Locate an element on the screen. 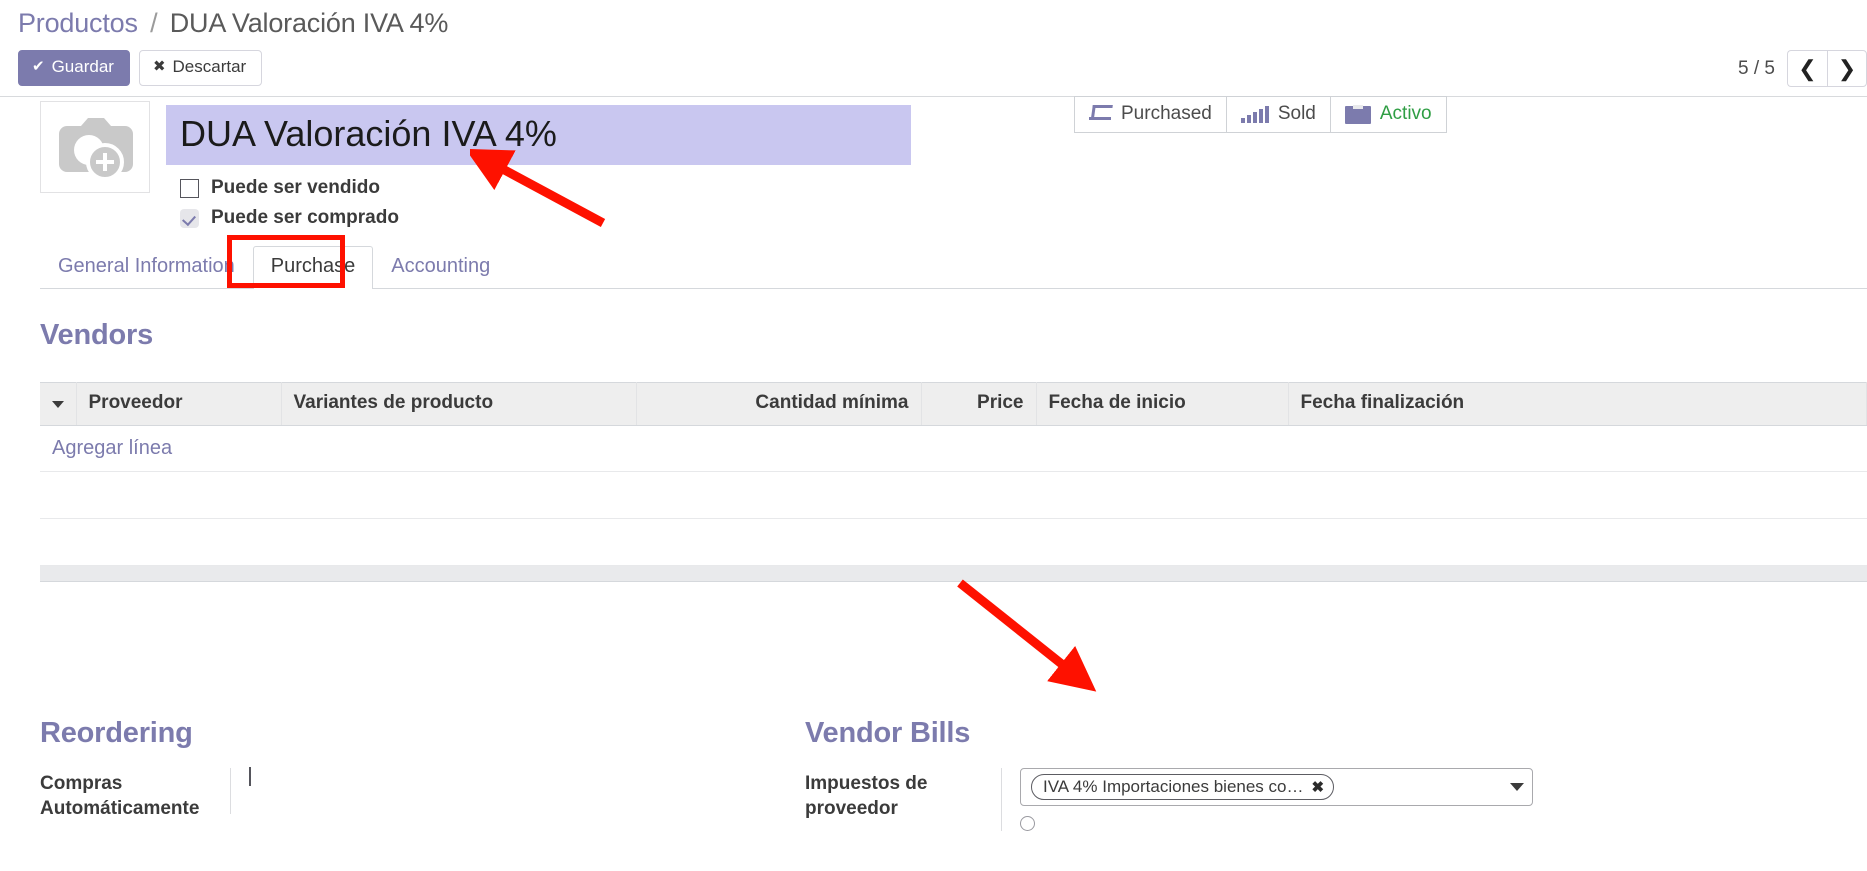 This screenshot has width=1867, height=871. radio-icon is located at coordinates (1027, 823).